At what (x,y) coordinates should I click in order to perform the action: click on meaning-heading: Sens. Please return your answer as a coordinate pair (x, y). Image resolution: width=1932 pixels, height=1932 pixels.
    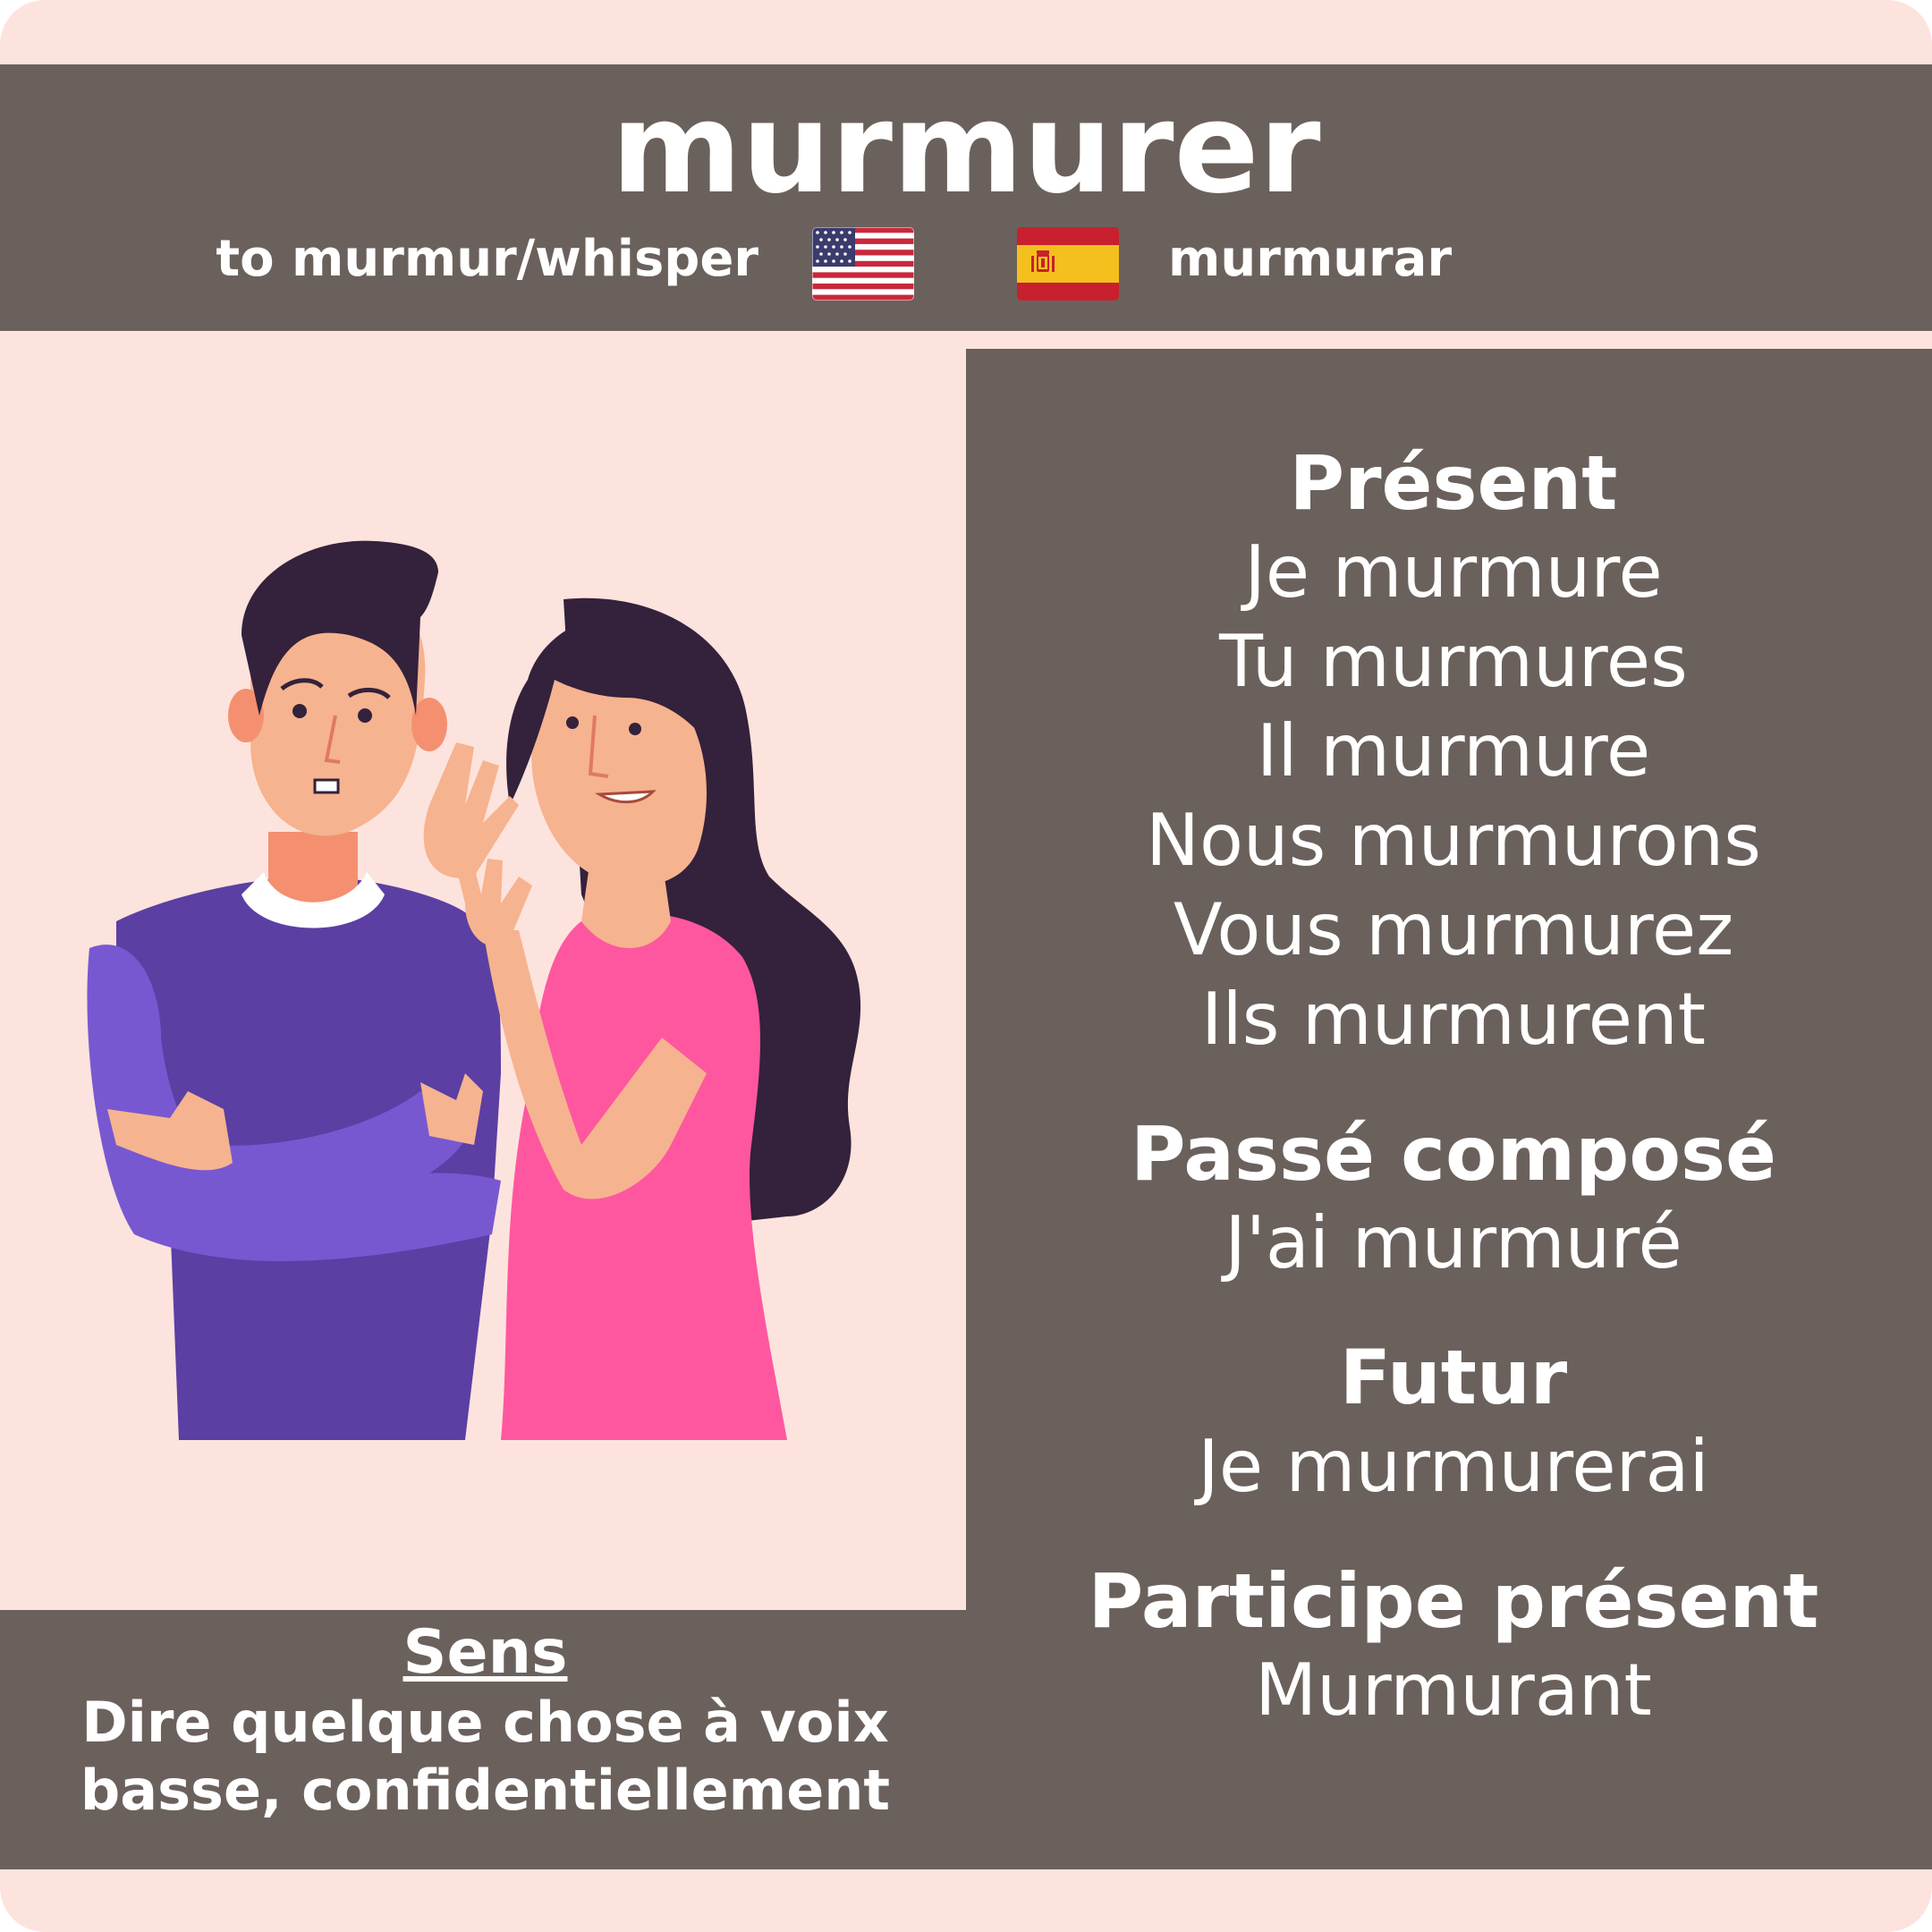
    Looking at the image, I should click on (485, 1652).